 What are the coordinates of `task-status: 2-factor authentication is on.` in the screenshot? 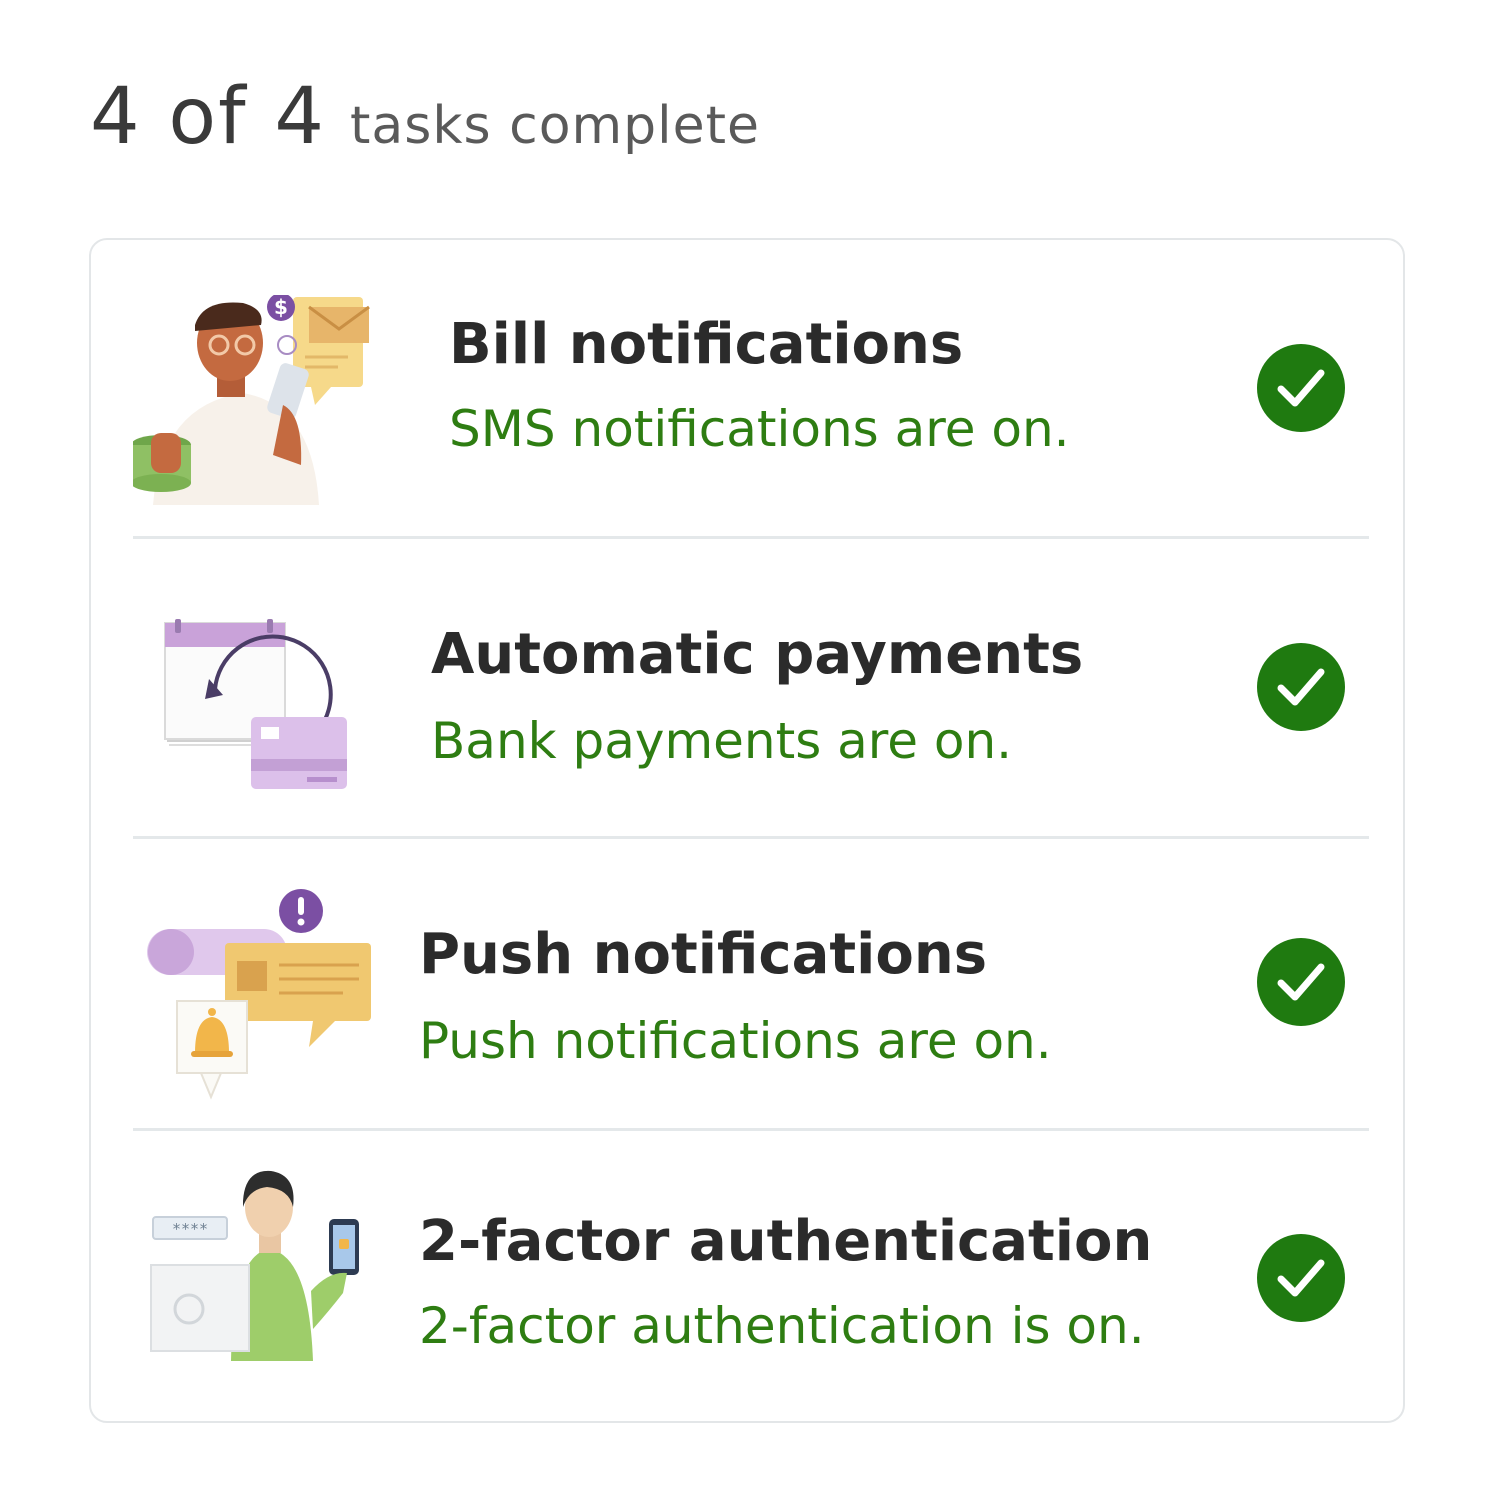 It's located at (782, 1326).